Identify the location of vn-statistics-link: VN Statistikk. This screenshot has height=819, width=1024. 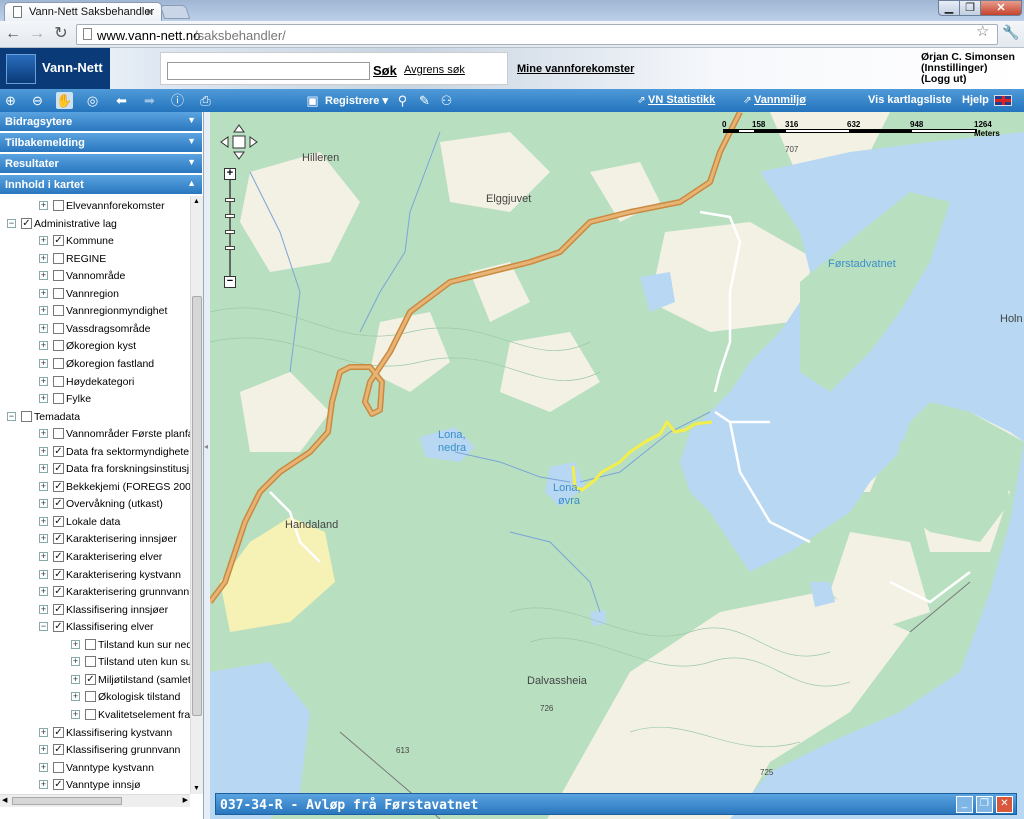
(681, 100).